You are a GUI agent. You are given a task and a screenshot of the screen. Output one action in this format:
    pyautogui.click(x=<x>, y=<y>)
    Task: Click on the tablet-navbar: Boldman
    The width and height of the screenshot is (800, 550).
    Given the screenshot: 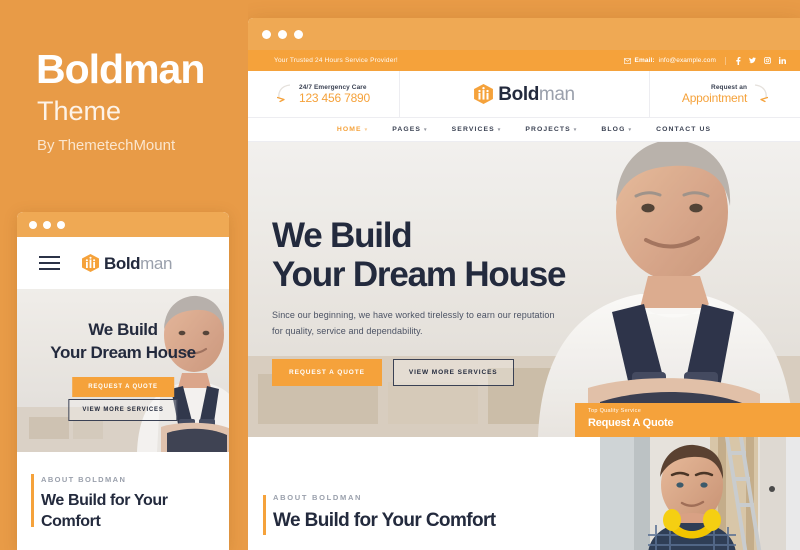 What is the action you would take?
    pyautogui.click(x=123, y=263)
    